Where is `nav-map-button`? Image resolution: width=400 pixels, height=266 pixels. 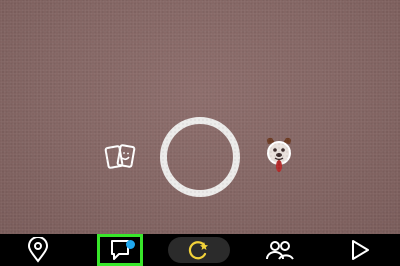
nav-map-button is located at coordinates (38, 250).